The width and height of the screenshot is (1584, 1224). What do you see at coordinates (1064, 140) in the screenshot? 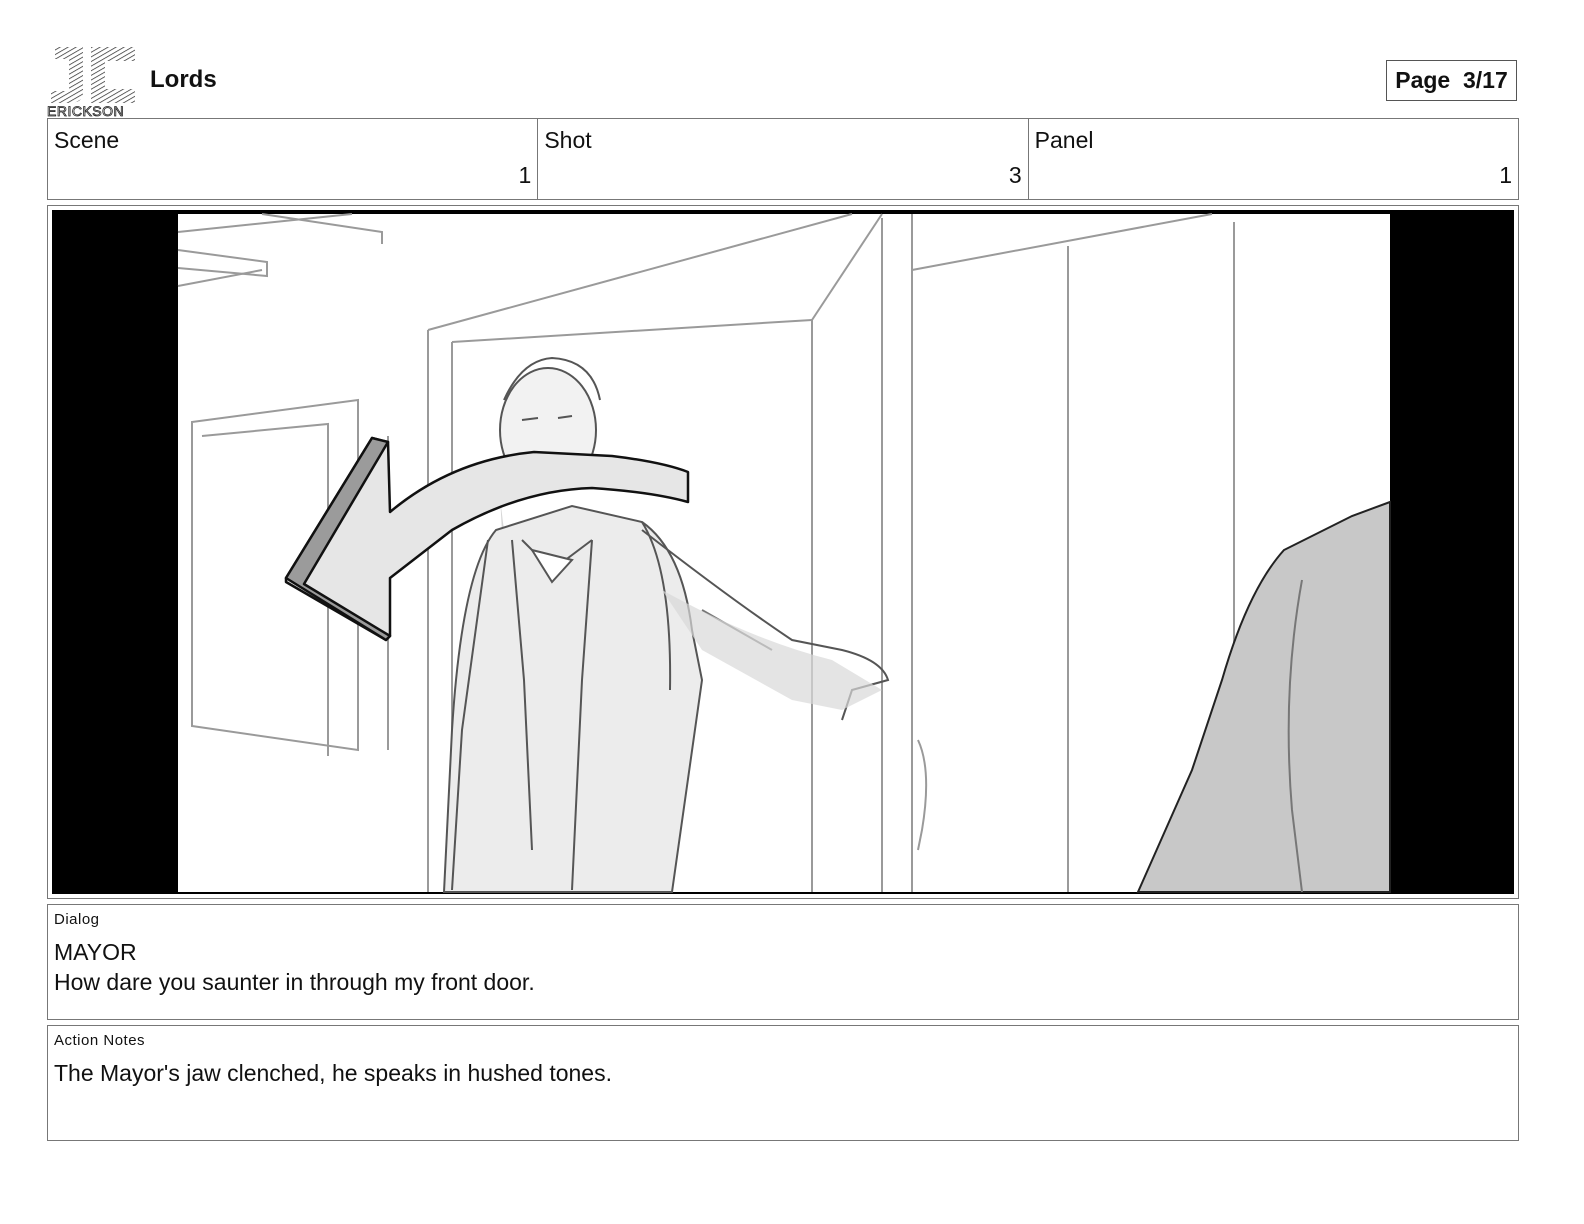
I see `panel-label: Panel` at bounding box center [1064, 140].